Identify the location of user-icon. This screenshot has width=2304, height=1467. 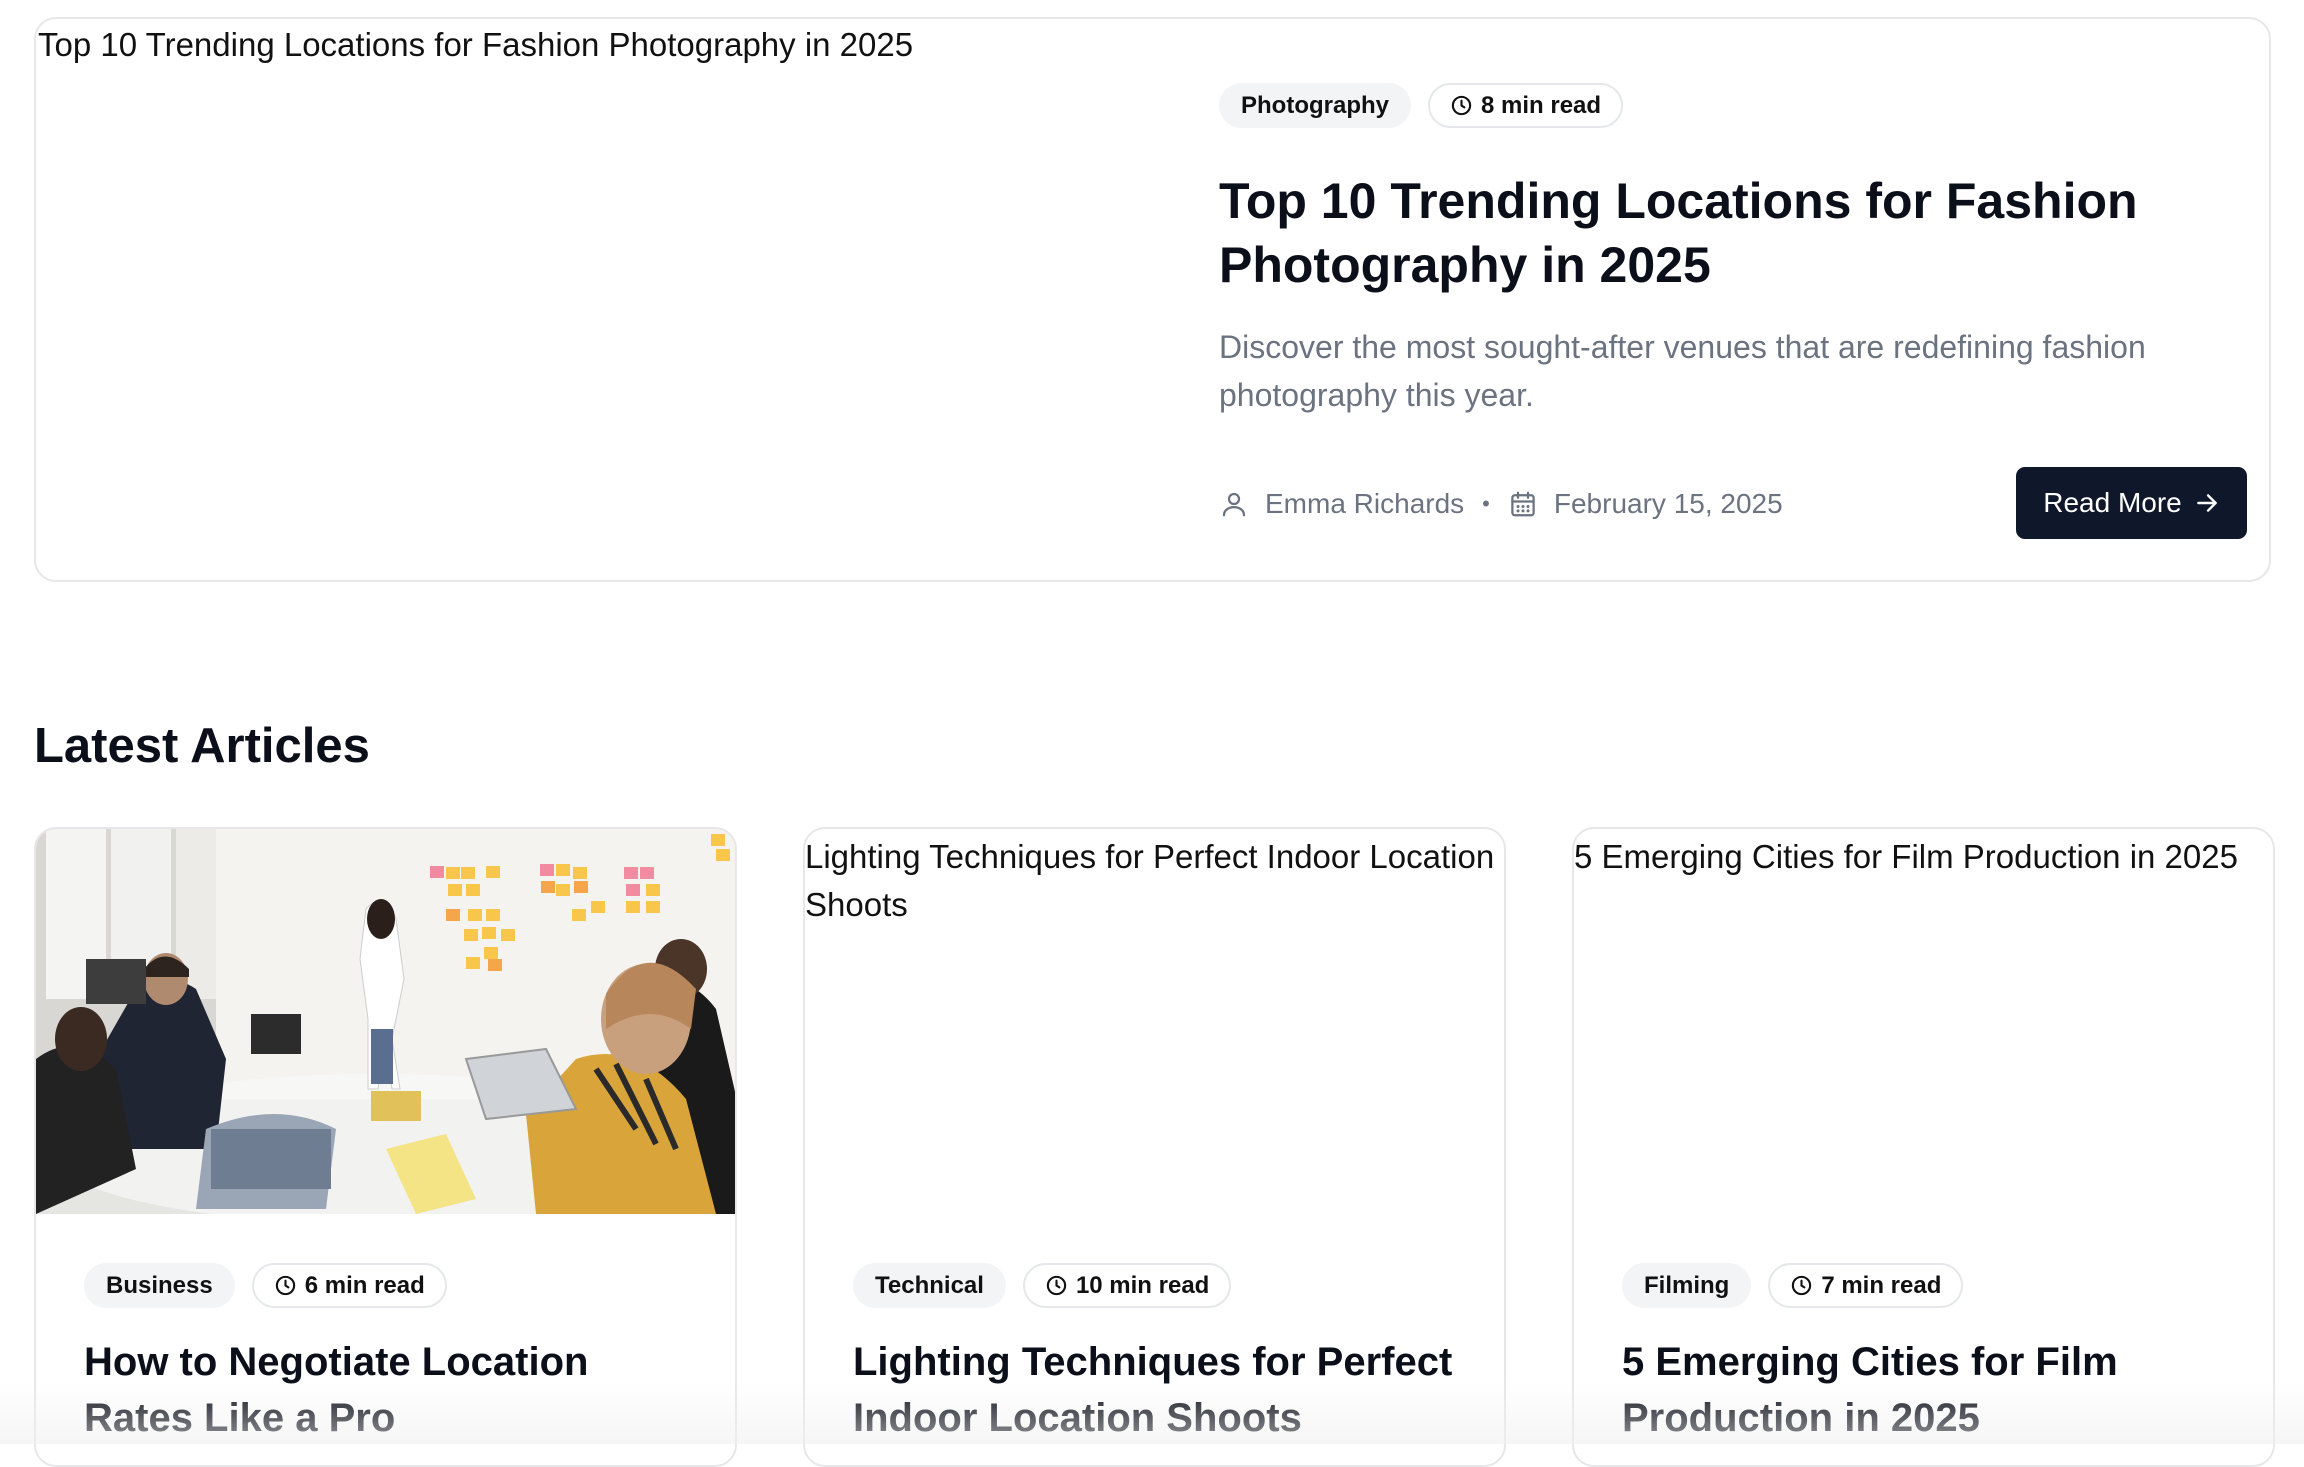
(1234, 504).